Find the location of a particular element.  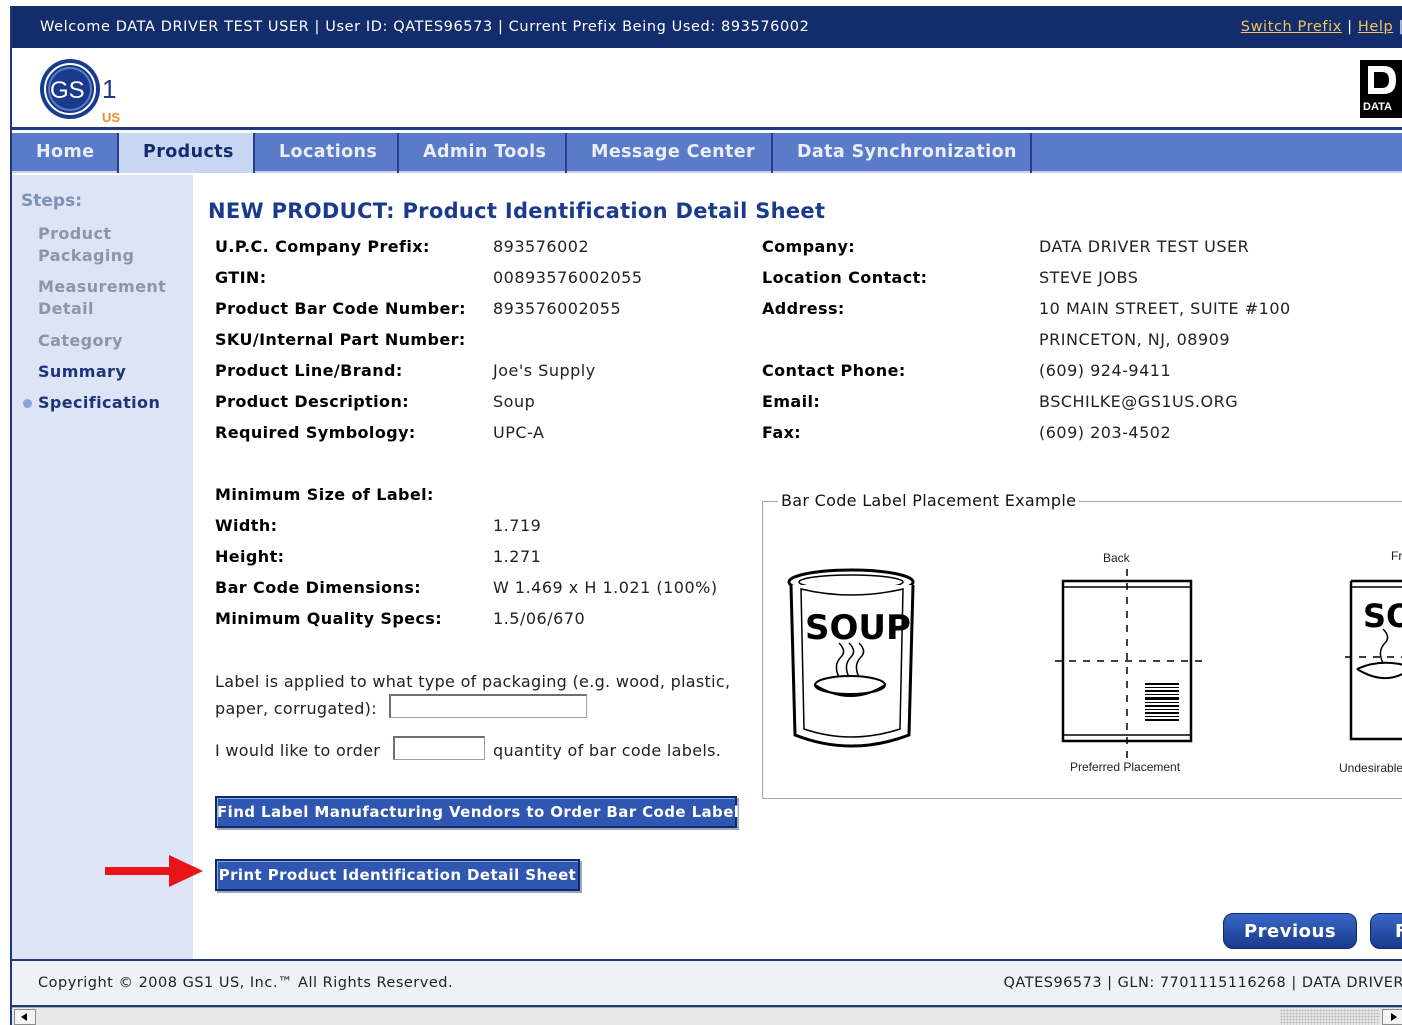

fax-value: (609) 203-4502 is located at coordinates (1105, 432).